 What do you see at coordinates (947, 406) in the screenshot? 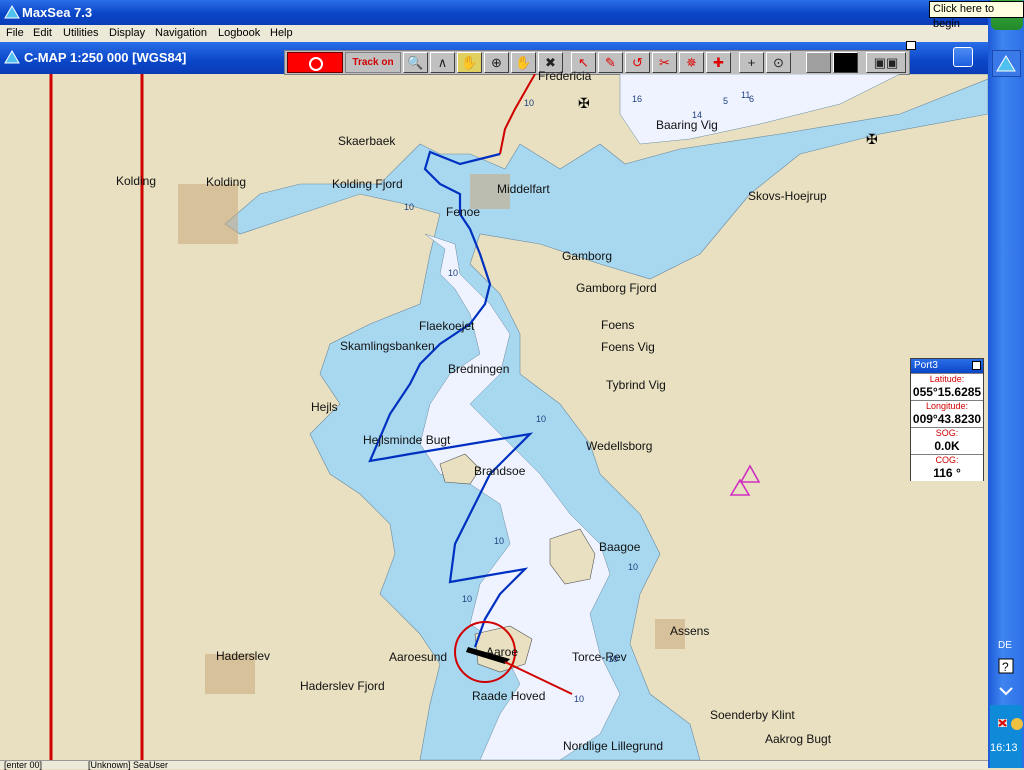
I see `longitude-label: Longitude:` at bounding box center [947, 406].